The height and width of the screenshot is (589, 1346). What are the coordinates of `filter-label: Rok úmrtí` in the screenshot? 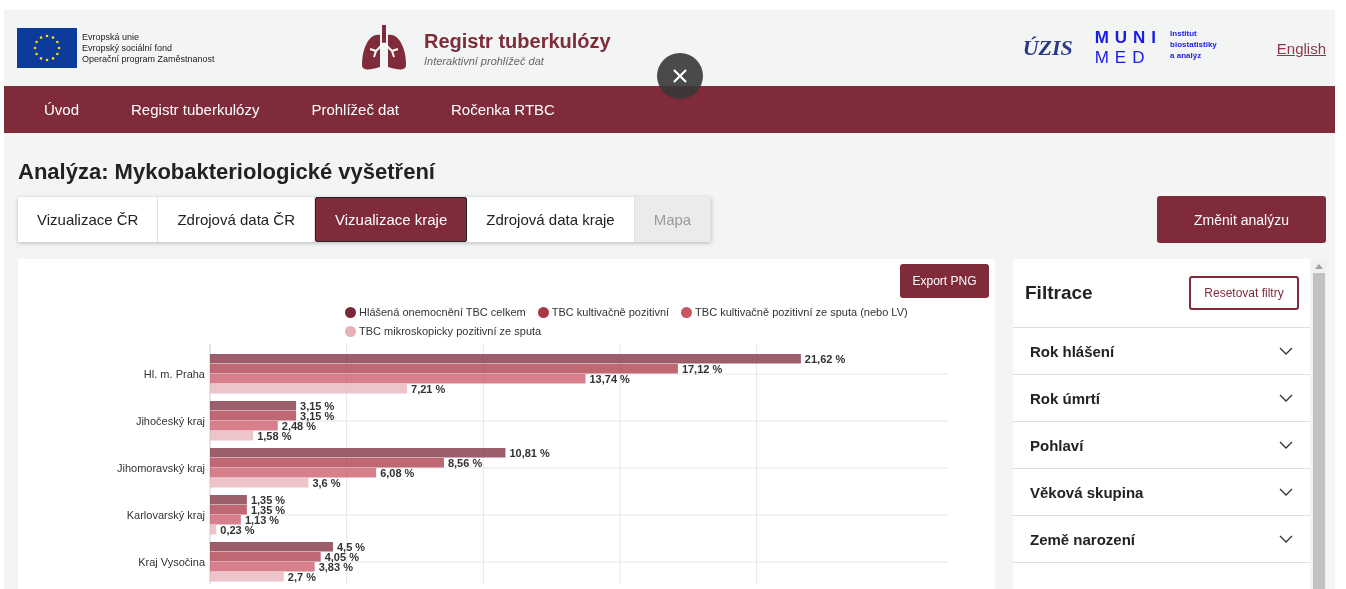 It's located at (1065, 398).